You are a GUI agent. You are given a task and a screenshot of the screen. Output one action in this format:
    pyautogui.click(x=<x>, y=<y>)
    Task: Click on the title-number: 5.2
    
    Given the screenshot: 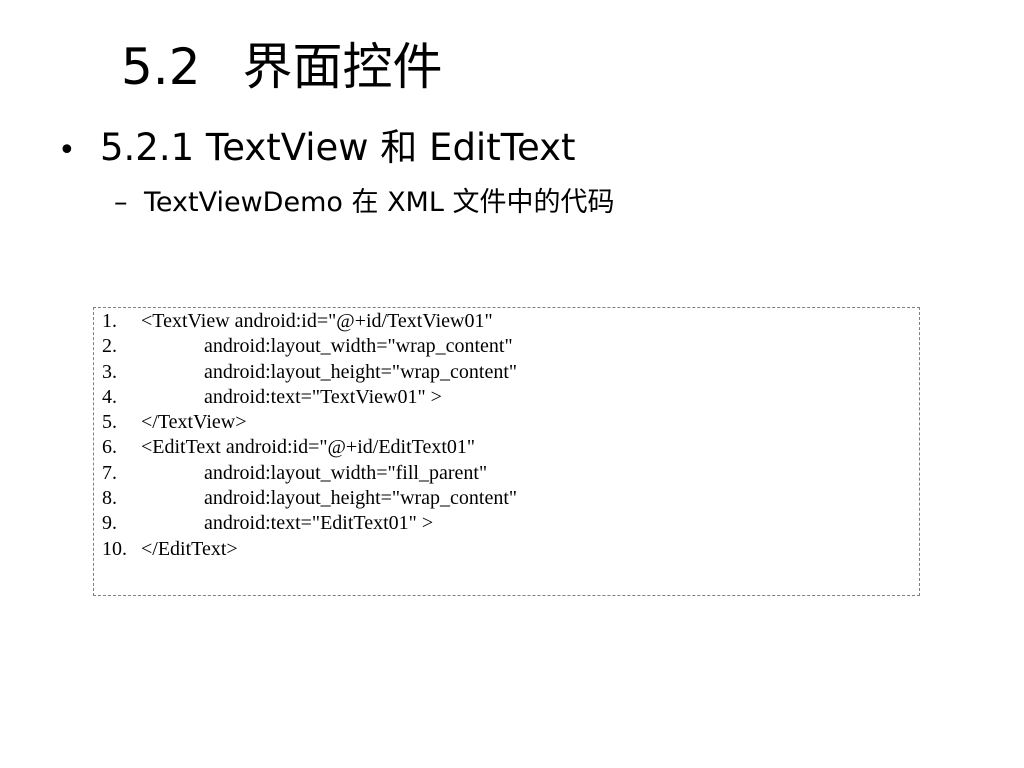 What is the action you would take?
    pyautogui.click(x=161, y=67)
    